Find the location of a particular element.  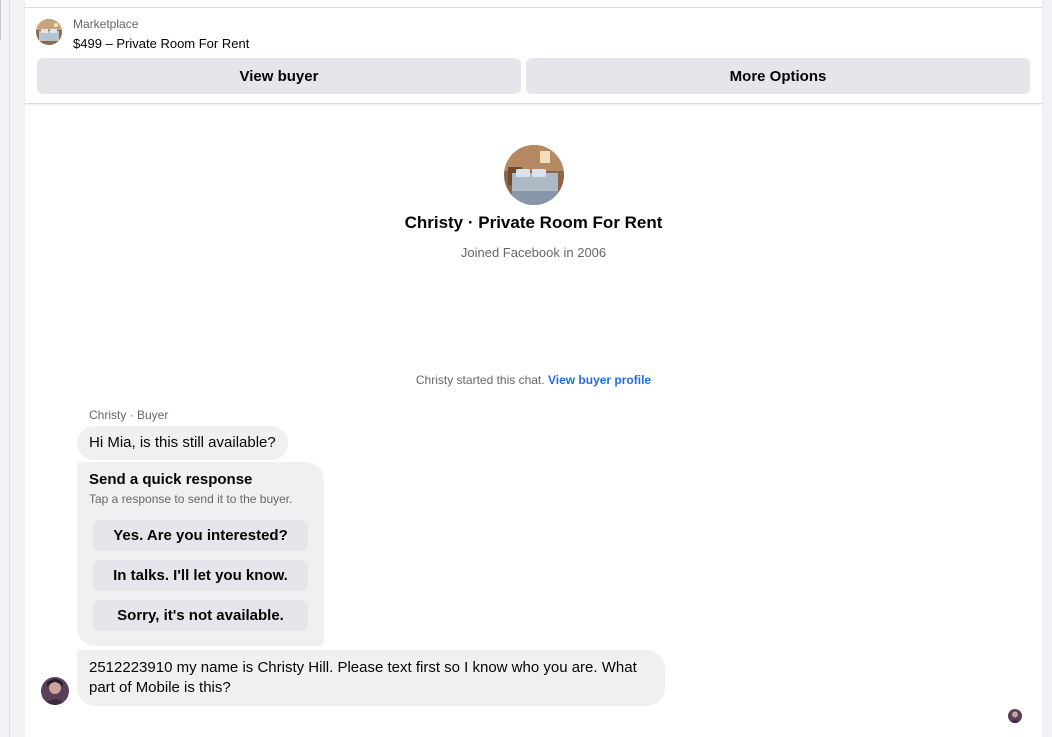

quick-response-subtitle: Tap a response to send it to the buyer. is located at coordinates (191, 499).